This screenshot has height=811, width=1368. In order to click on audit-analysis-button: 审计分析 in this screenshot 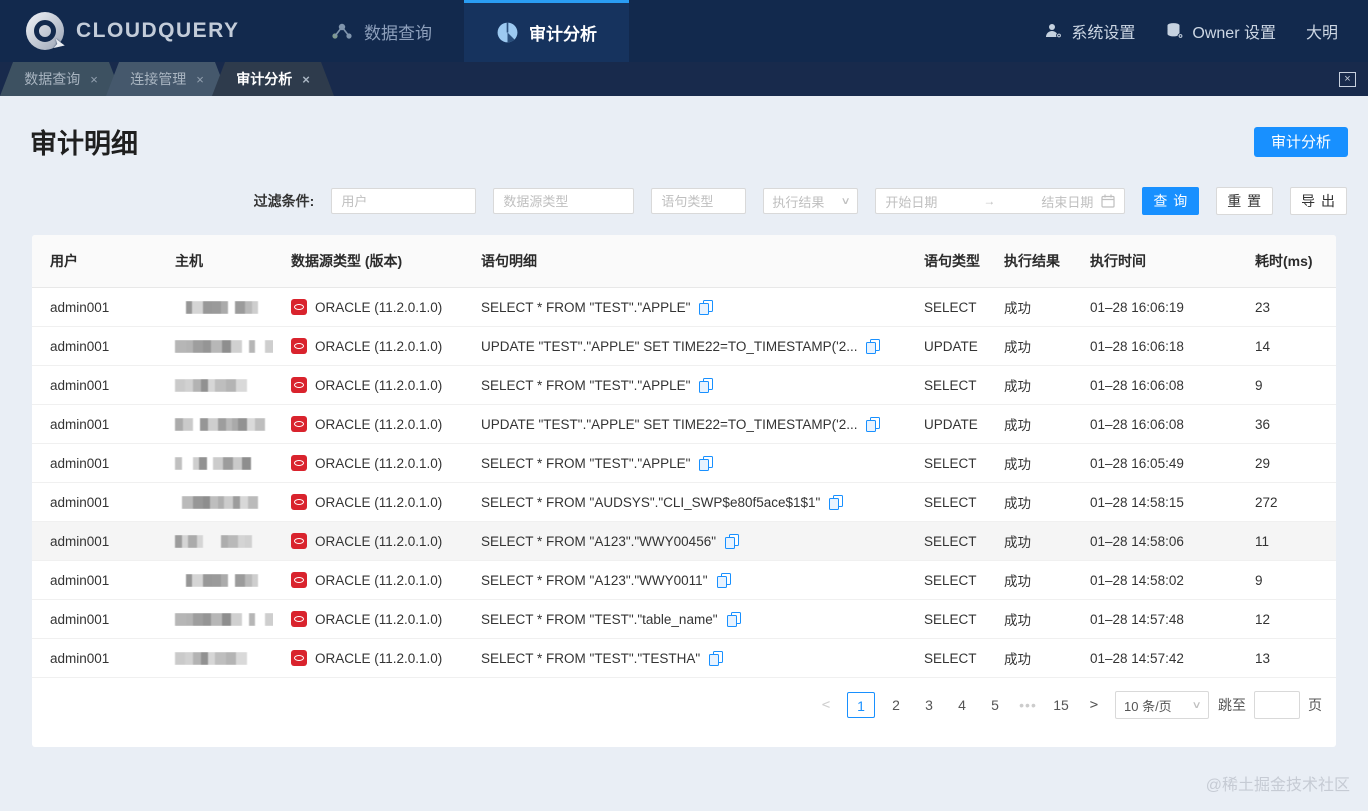, I will do `click(1300, 141)`.